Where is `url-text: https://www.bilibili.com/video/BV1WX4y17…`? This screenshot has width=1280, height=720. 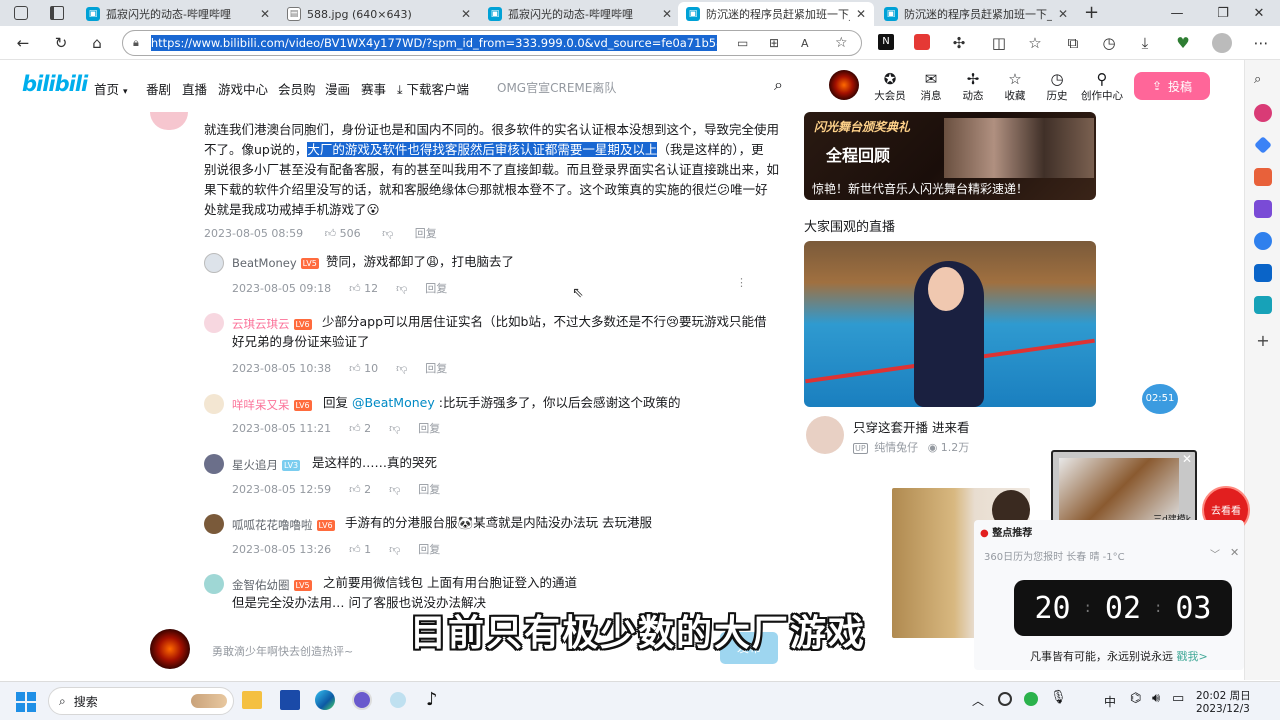
url-text: https://www.bilibili.com/video/BV1WX4y17… is located at coordinates (433, 43).